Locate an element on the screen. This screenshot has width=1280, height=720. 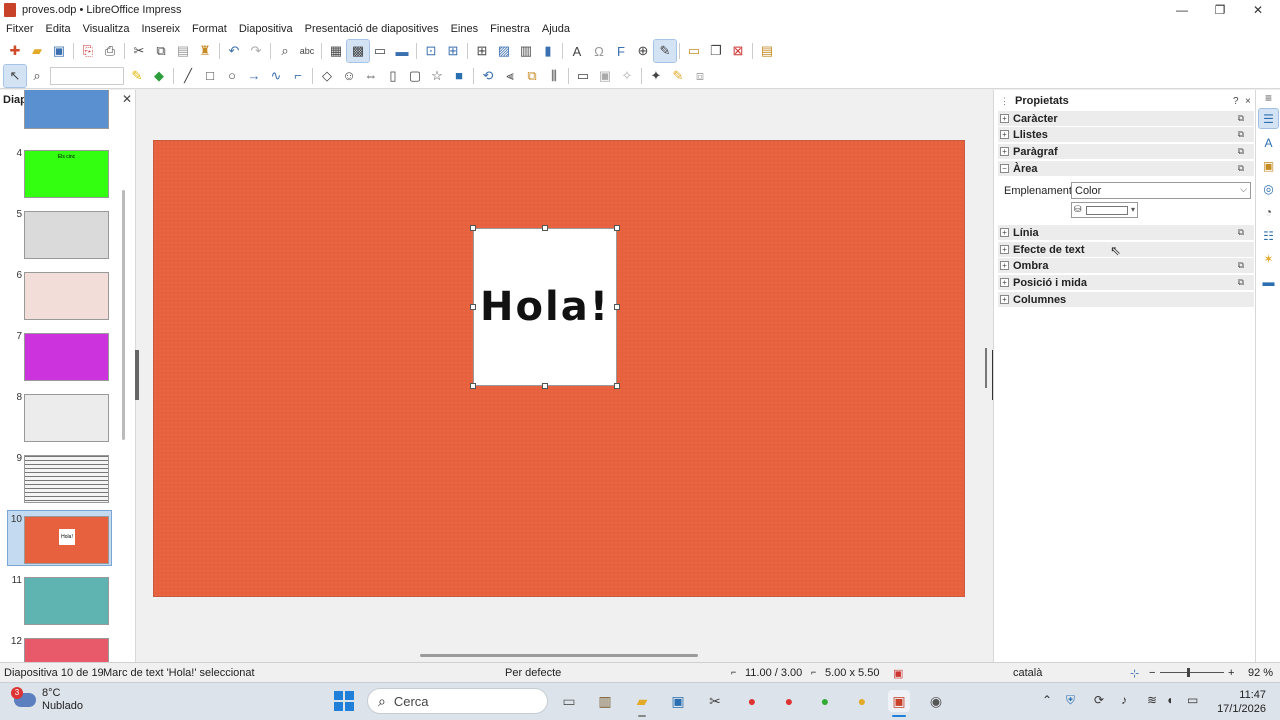
close-window-button: ✕ is located at coordinates (1258, 10).